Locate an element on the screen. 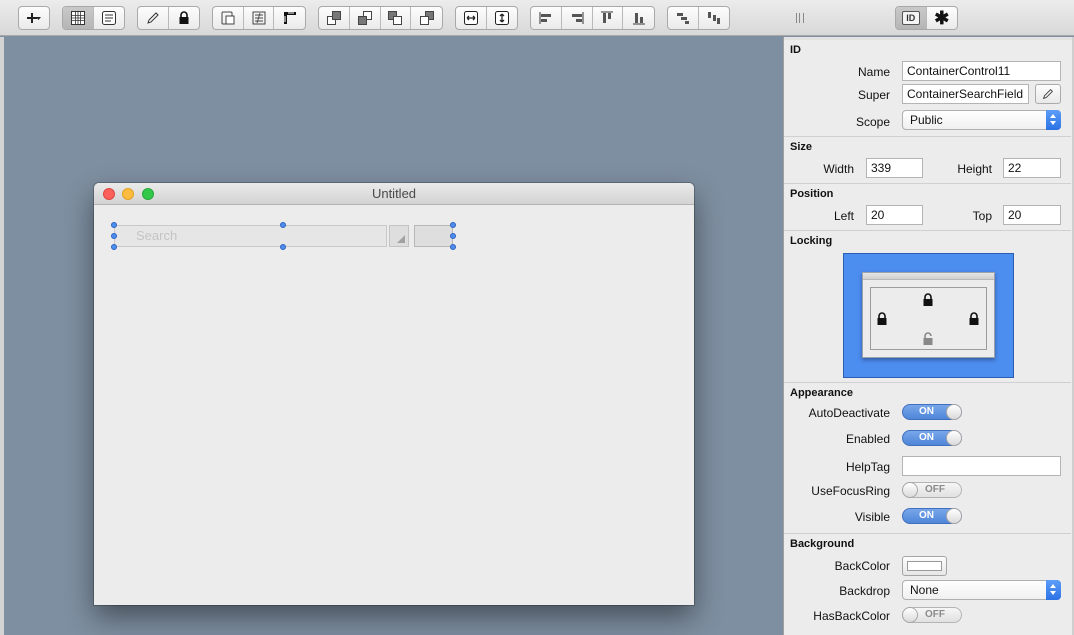 The image size is (1074, 635). grid-view-button is located at coordinates (78, 18).